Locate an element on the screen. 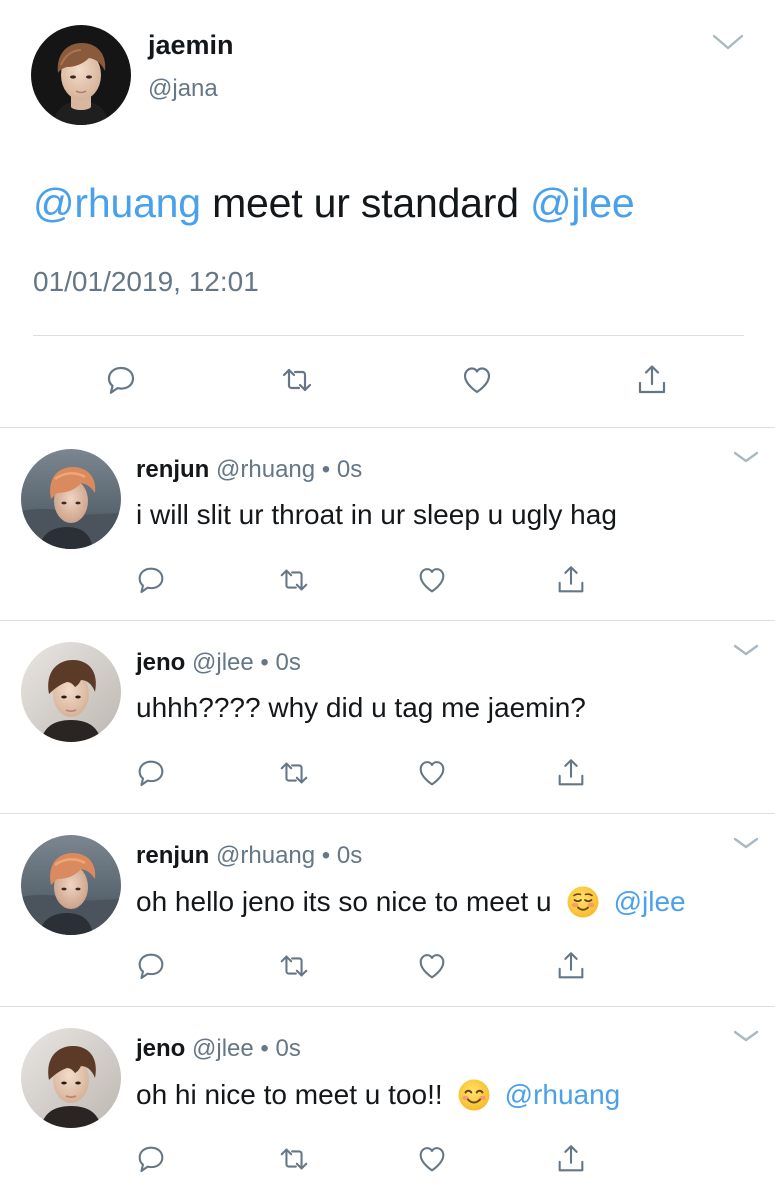 The width and height of the screenshot is (775, 1200). tweet-body: meet ur standard is located at coordinates (365, 203).